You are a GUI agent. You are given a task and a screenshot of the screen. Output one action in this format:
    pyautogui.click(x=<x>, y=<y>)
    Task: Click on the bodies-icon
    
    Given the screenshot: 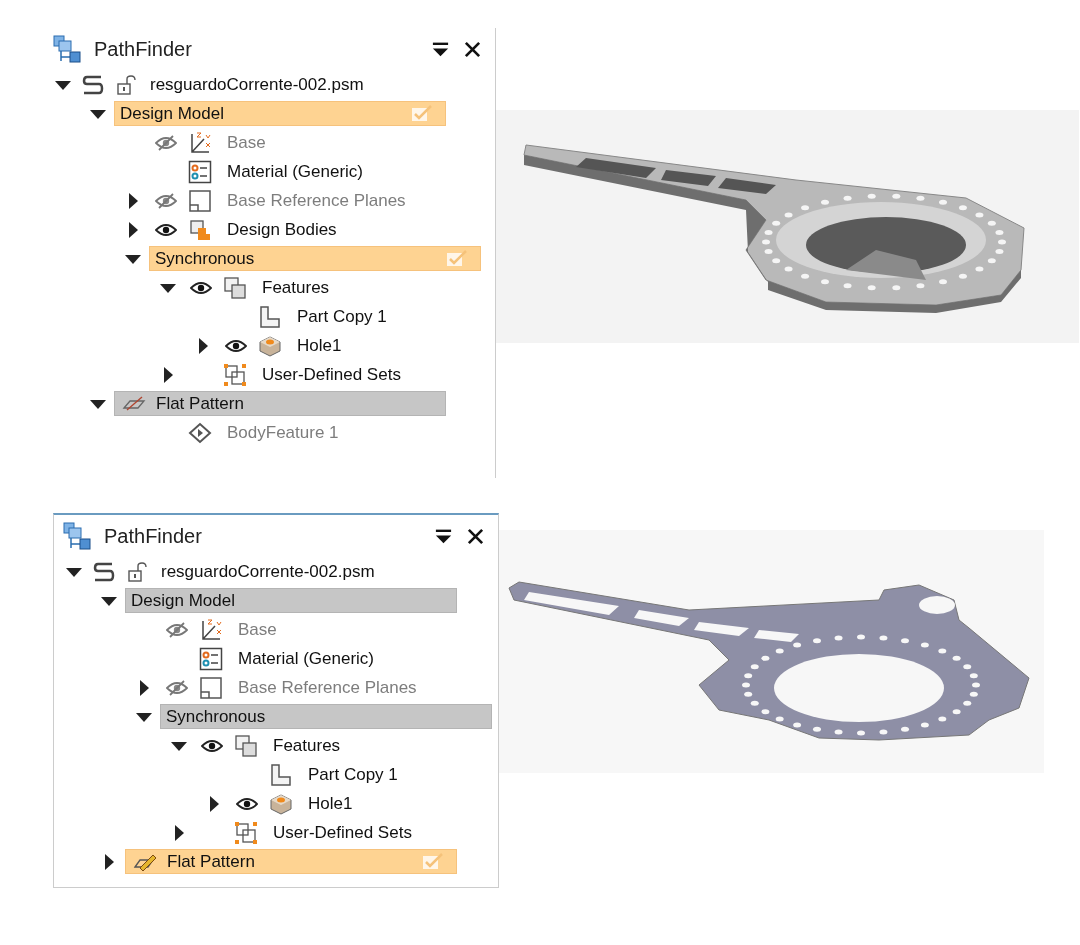 What is the action you would take?
    pyautogui.click(x=200, y=229)
    